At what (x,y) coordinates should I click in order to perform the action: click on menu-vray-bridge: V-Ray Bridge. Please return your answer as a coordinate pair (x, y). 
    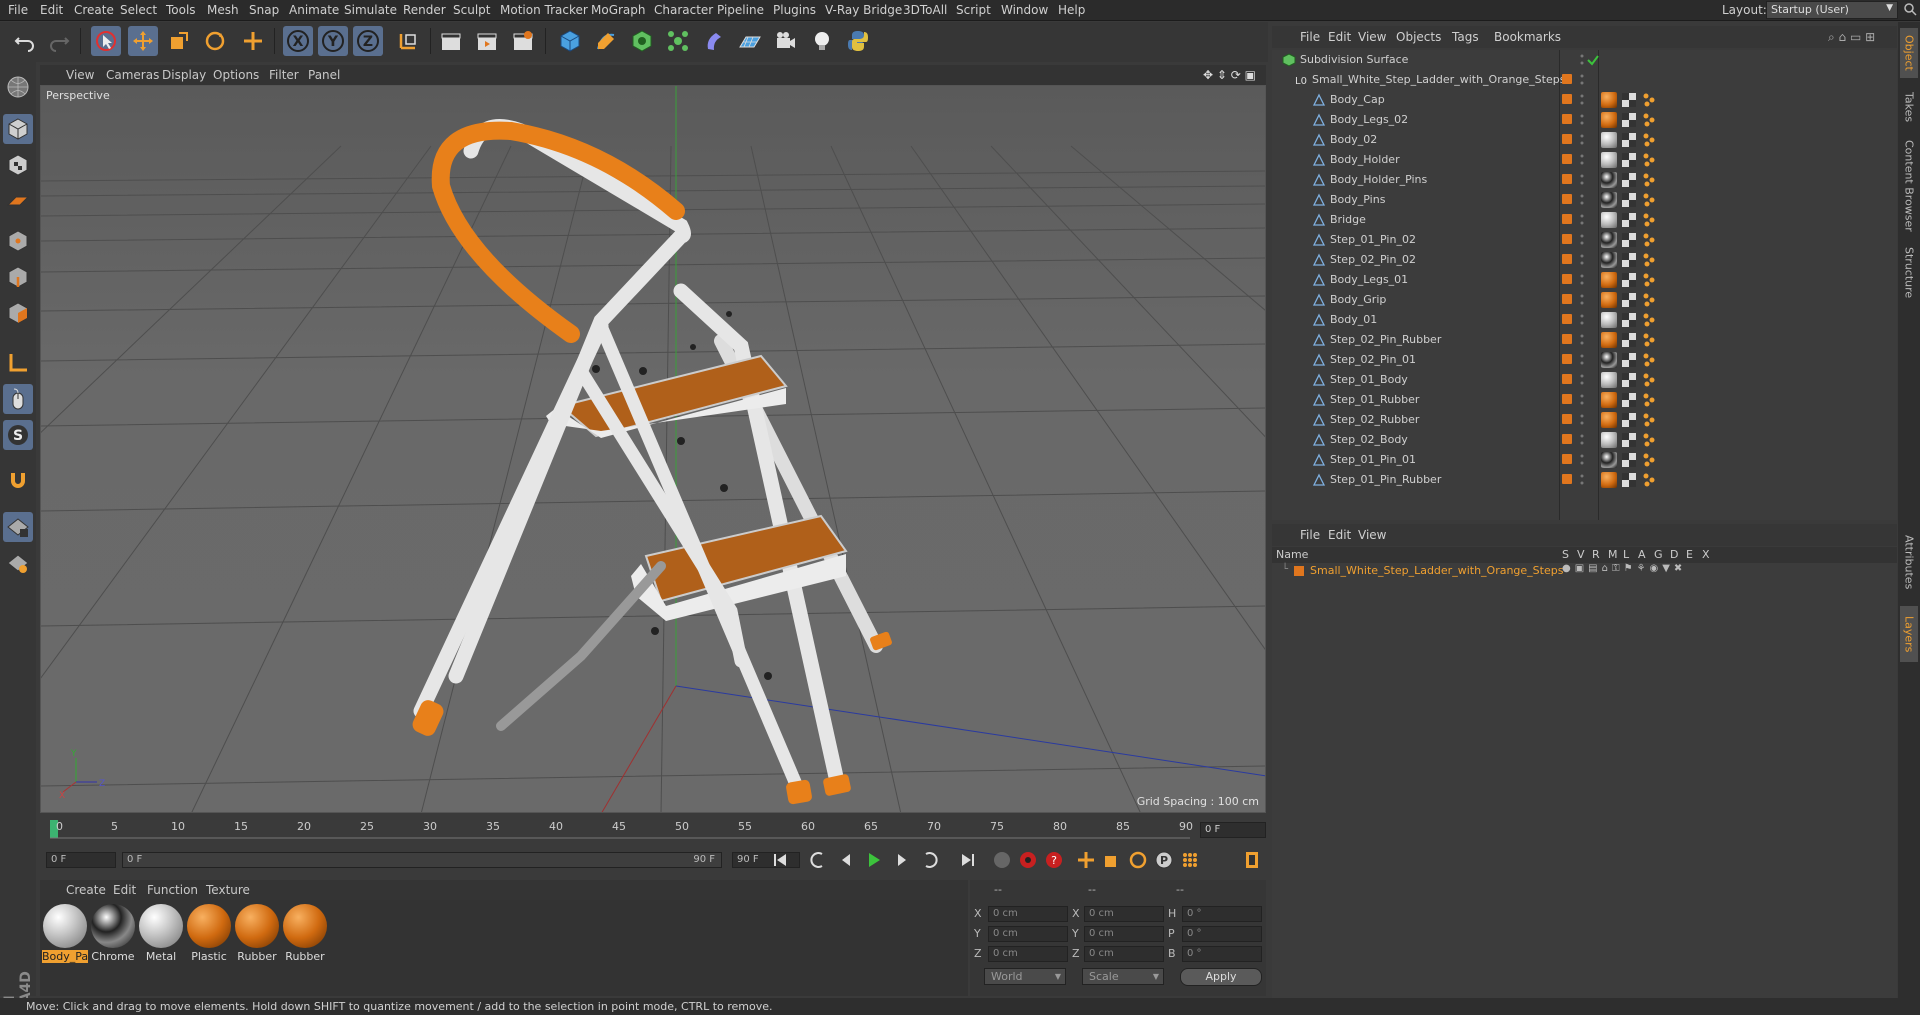
    Looking at the image, I should click on (863, 10).